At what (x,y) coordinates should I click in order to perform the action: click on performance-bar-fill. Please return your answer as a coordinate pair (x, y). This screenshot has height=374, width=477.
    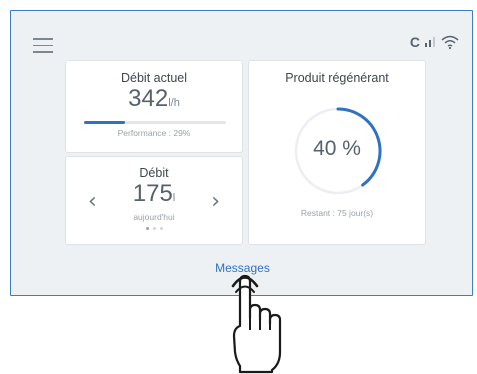
    Looking at the image, I should click on (105, 122).